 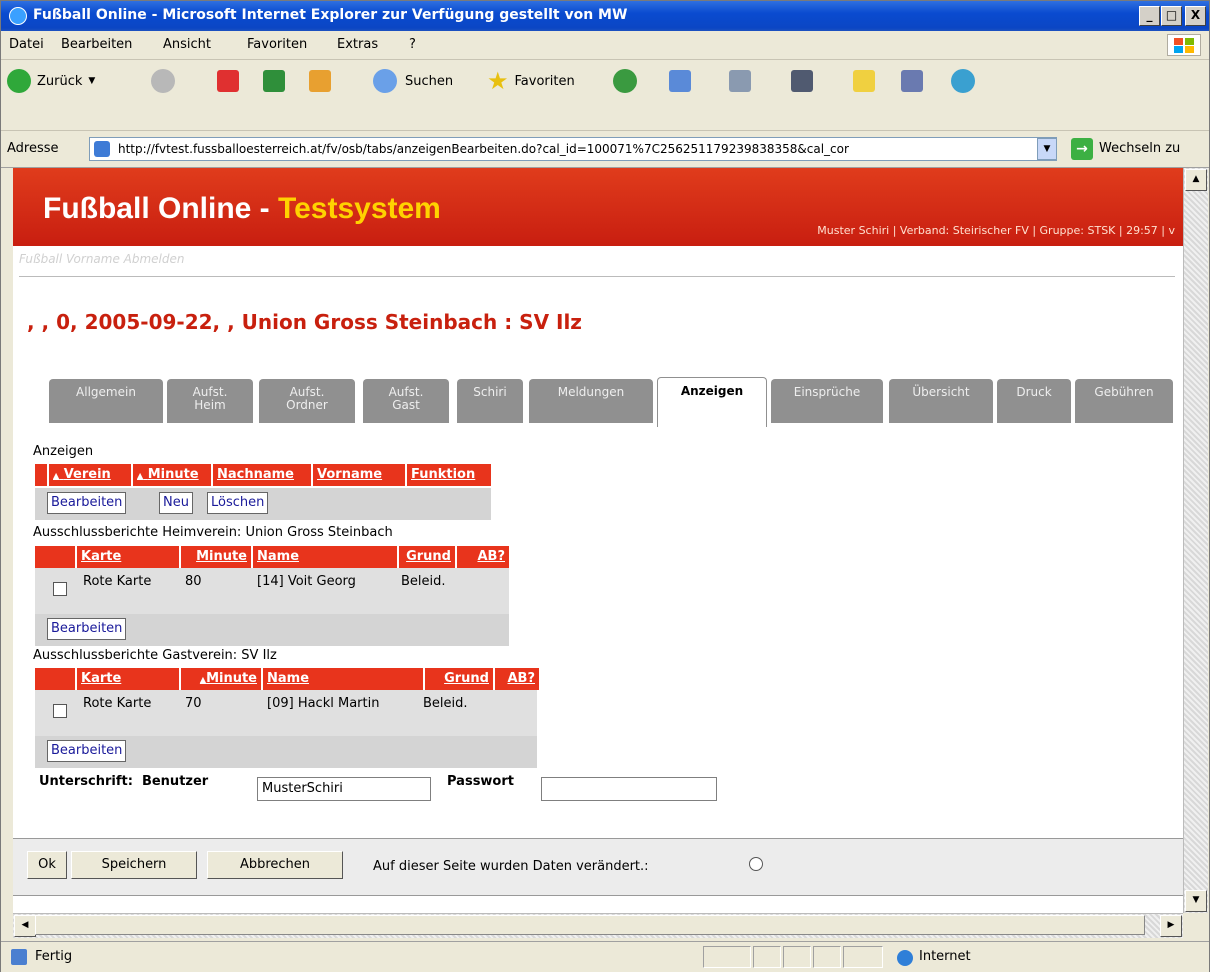 What do you see at coordinates (1124, 401) in the screenshot?
I see `tab-gebuehren: Gebühren` at bounding box center [1124, 401].